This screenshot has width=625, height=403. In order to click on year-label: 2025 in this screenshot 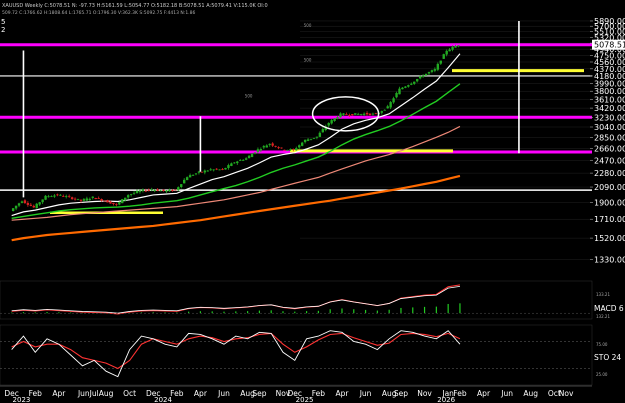, I will do `click(305, 399)`.